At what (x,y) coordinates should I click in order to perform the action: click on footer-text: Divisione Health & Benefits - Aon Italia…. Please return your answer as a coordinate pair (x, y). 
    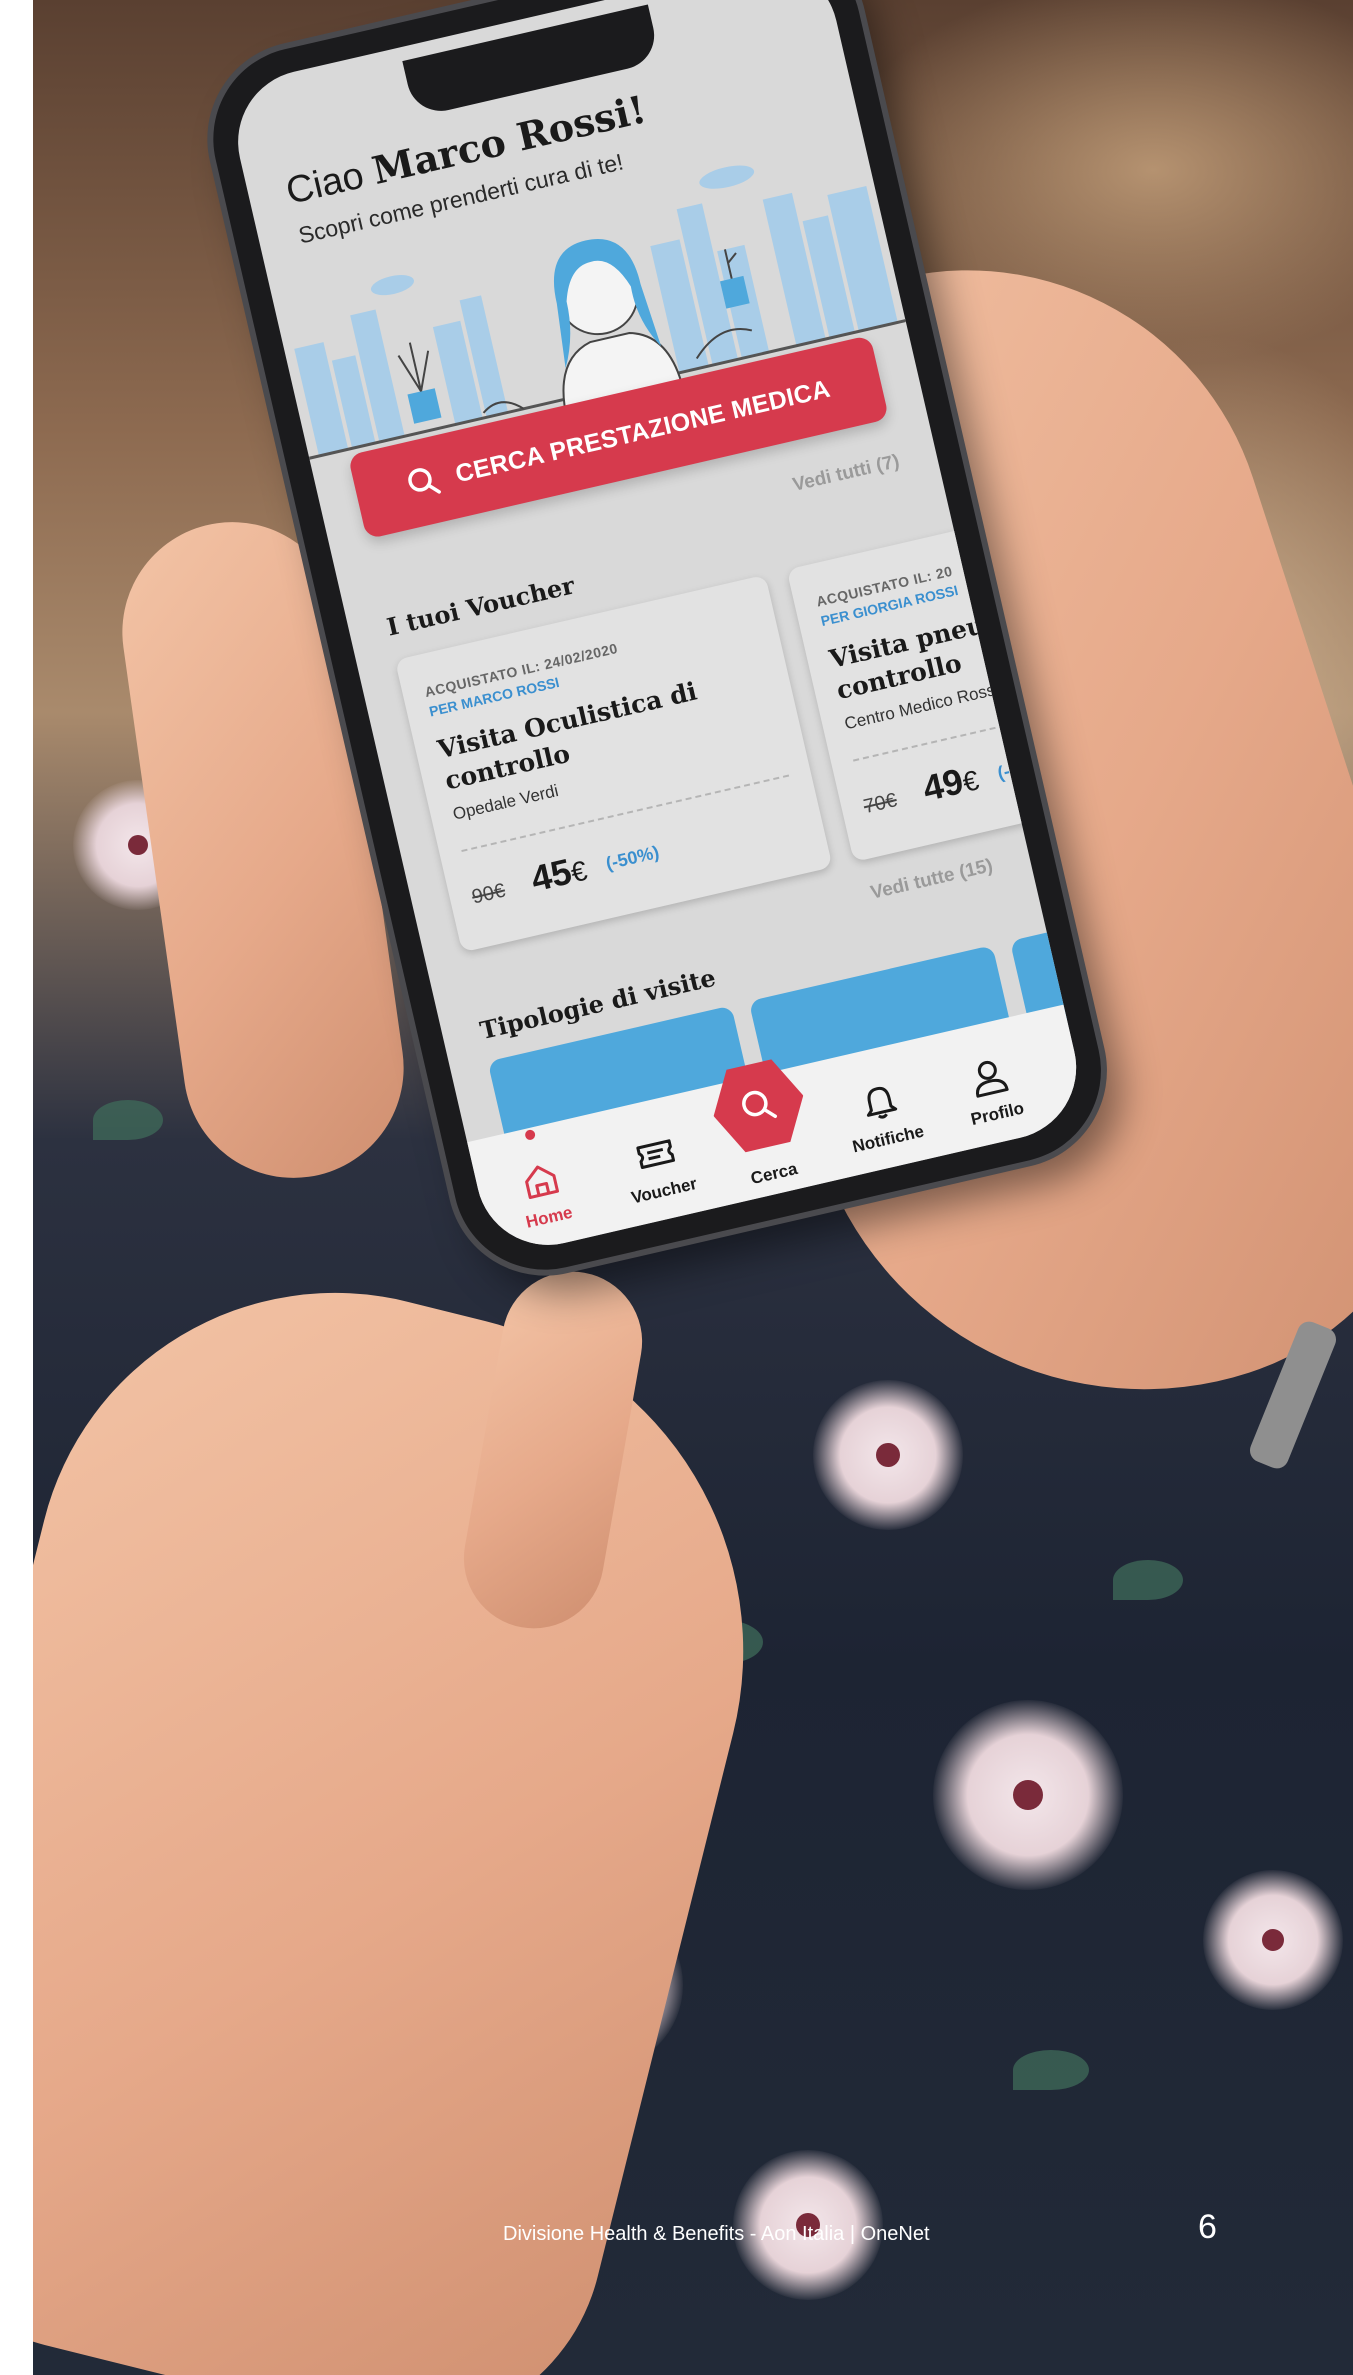
    Looking at the image, I should click on (716, 2234).